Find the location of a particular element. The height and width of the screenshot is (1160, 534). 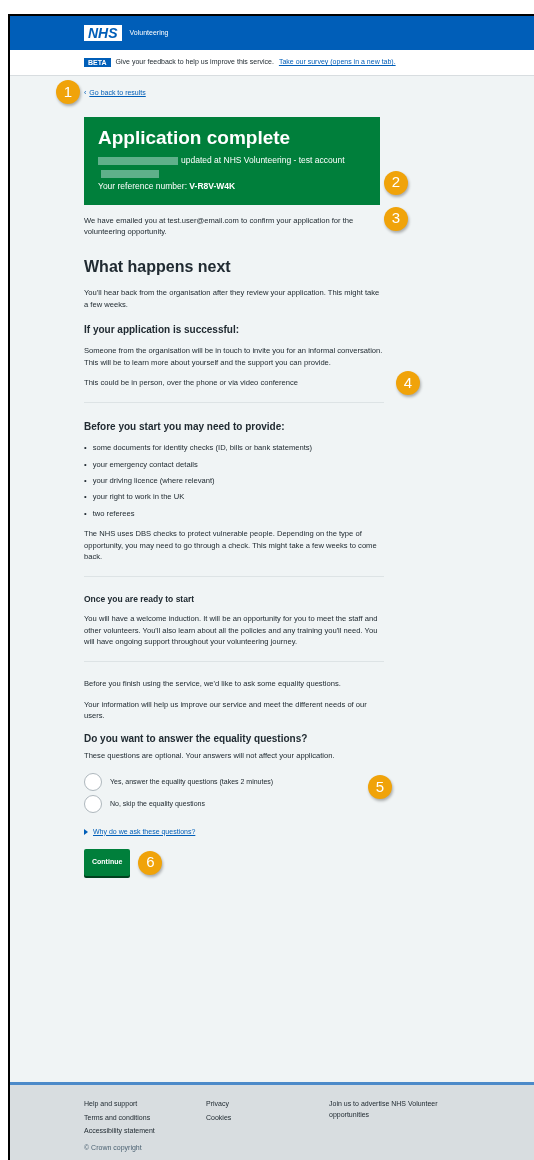

panel-title: Application complete is located at coordinates (195, 138).